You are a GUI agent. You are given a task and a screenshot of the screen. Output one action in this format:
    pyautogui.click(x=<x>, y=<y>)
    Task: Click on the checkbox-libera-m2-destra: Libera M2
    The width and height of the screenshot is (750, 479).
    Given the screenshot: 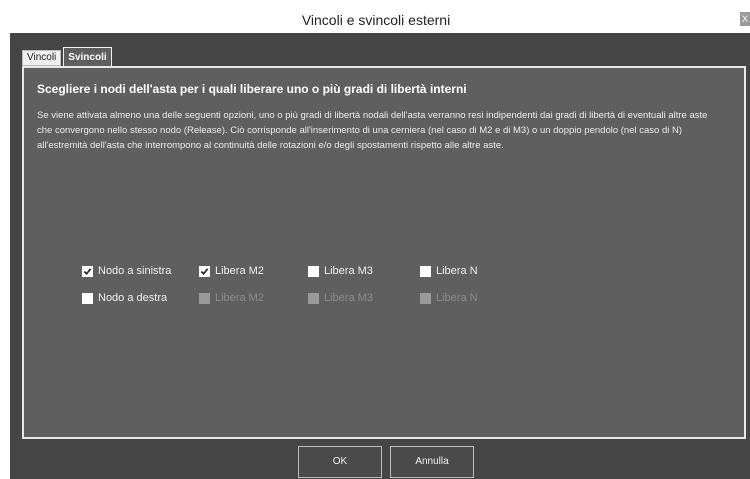 What is the action you would take?
    pyautogui.click(x=231, y=298)
    